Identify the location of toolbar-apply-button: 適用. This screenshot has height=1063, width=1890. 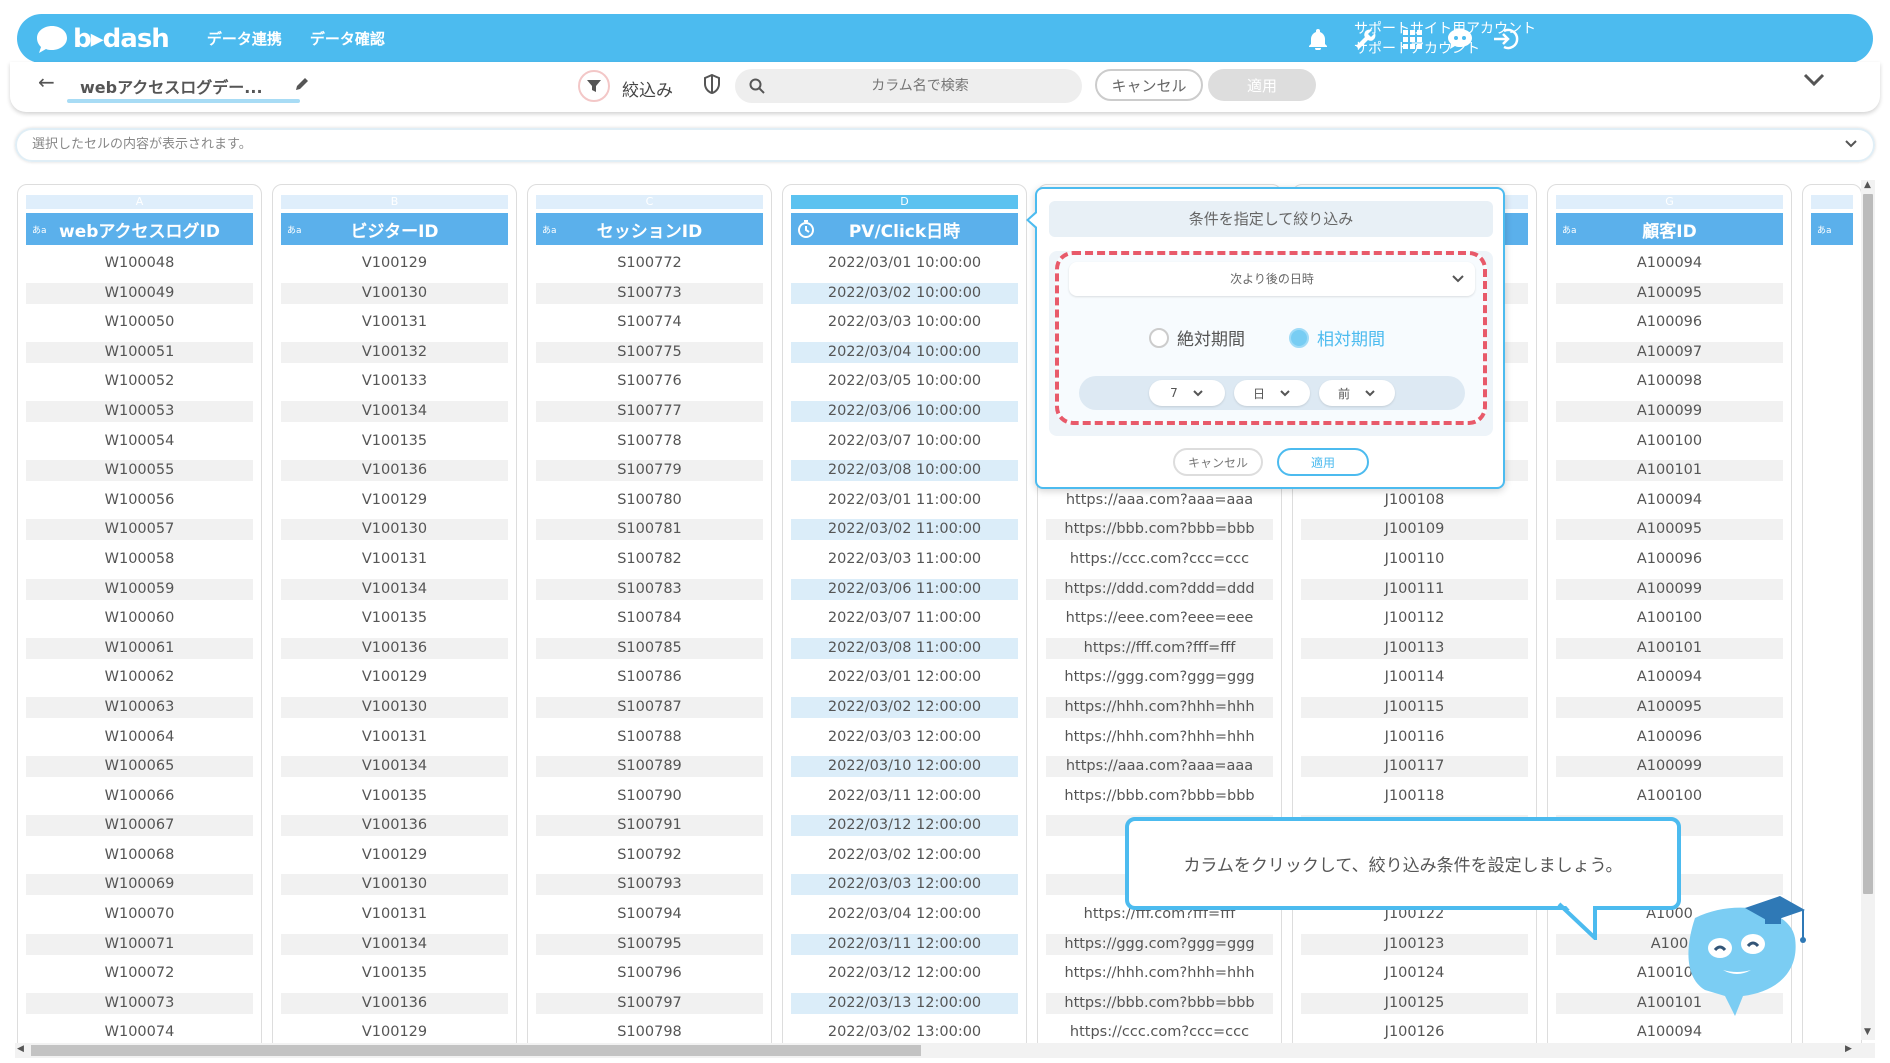
(1262, 85).